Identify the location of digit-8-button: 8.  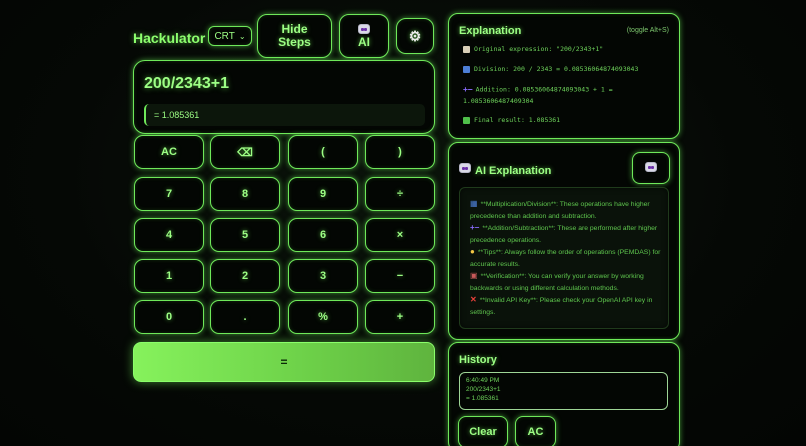
(245, 194).